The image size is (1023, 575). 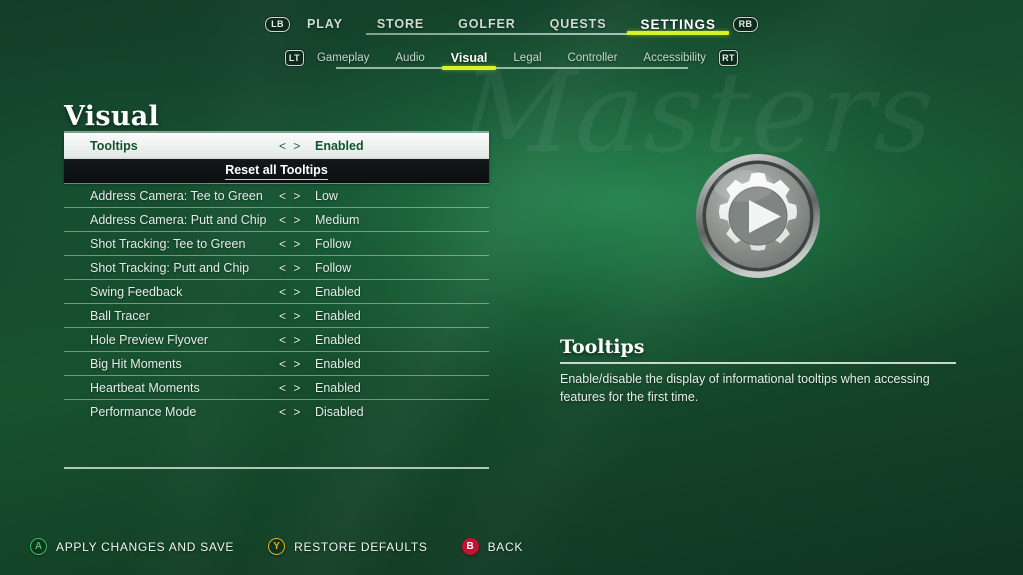 I want to click on right-bumper-icon: RB, so click(x=745, y=24).